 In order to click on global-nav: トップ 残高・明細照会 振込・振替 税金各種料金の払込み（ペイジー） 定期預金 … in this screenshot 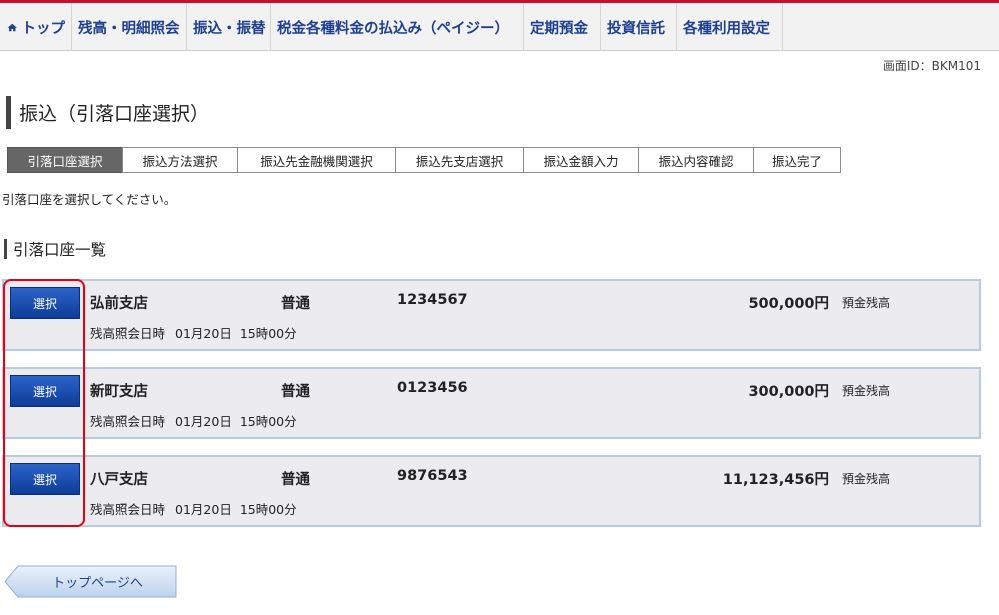, I will do `click(499, 27)`.